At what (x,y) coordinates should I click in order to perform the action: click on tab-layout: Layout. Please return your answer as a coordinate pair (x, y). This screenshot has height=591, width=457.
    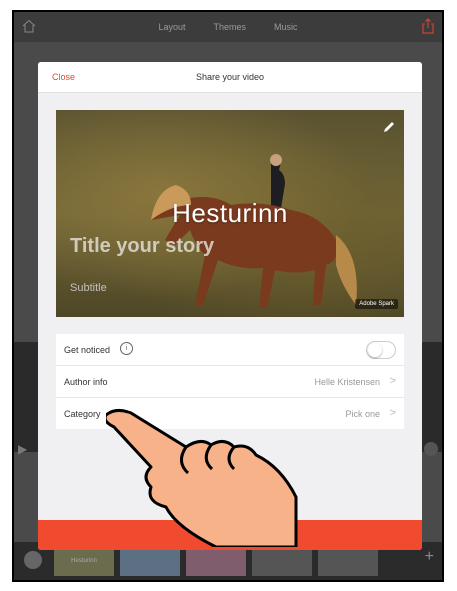
    Looking at the image, I should click on (171, 27).